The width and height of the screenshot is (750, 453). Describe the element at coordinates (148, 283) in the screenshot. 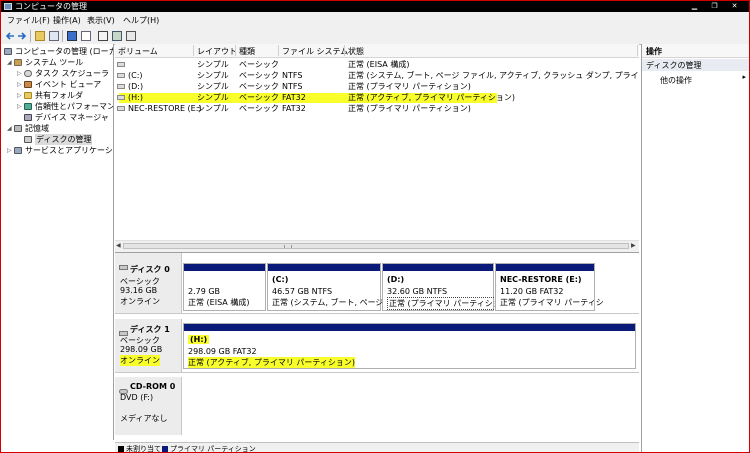

I see `disk-info: ディスク 0 ベーシック 93.16 GB オンライン` at that location.